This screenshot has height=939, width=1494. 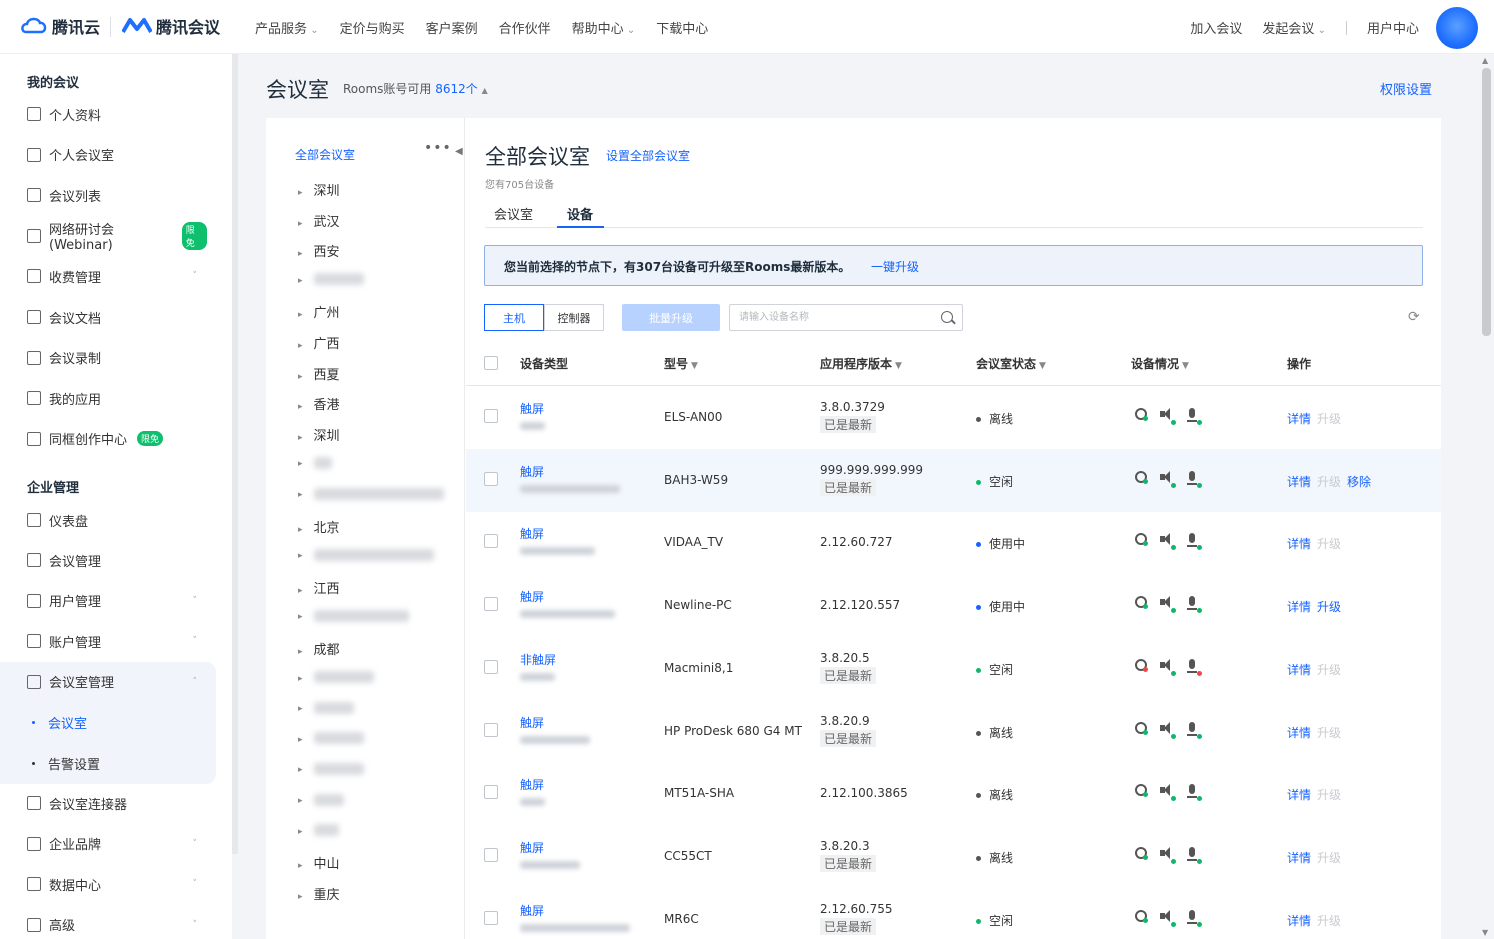 What do you see at coordinates (953, 542) in the screenshot?
I see `table-row: 触屏 VIDAA_TV 2.12.60.727 使用中 详情 升级` at bounding box center [953, 542].